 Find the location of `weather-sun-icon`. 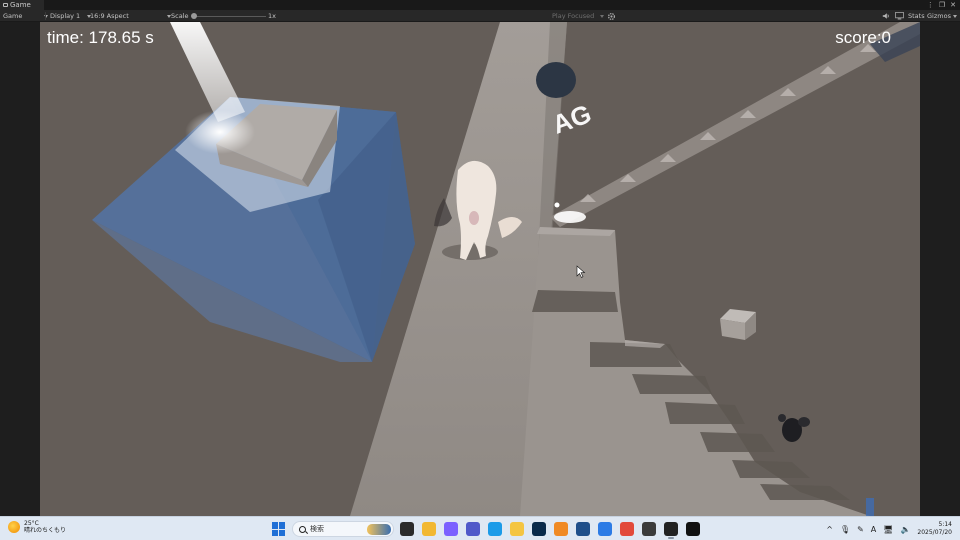

weather-sun-icon is located at coordinates (14, 527).